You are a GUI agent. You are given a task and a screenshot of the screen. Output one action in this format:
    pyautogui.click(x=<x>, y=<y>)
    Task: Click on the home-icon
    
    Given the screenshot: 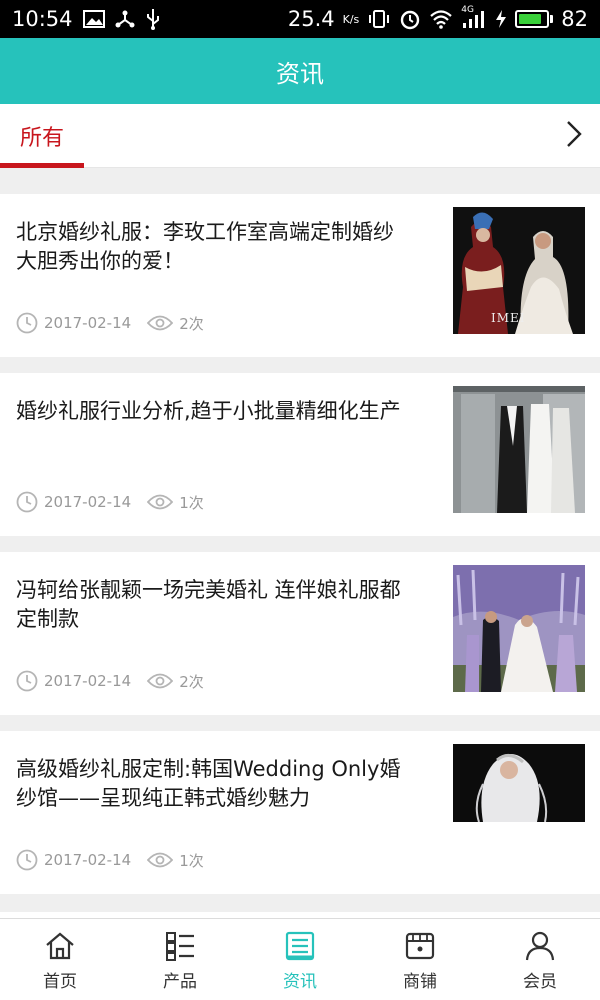 What is the action you would take?
    pyautogui.click(x=60, y=946)
    